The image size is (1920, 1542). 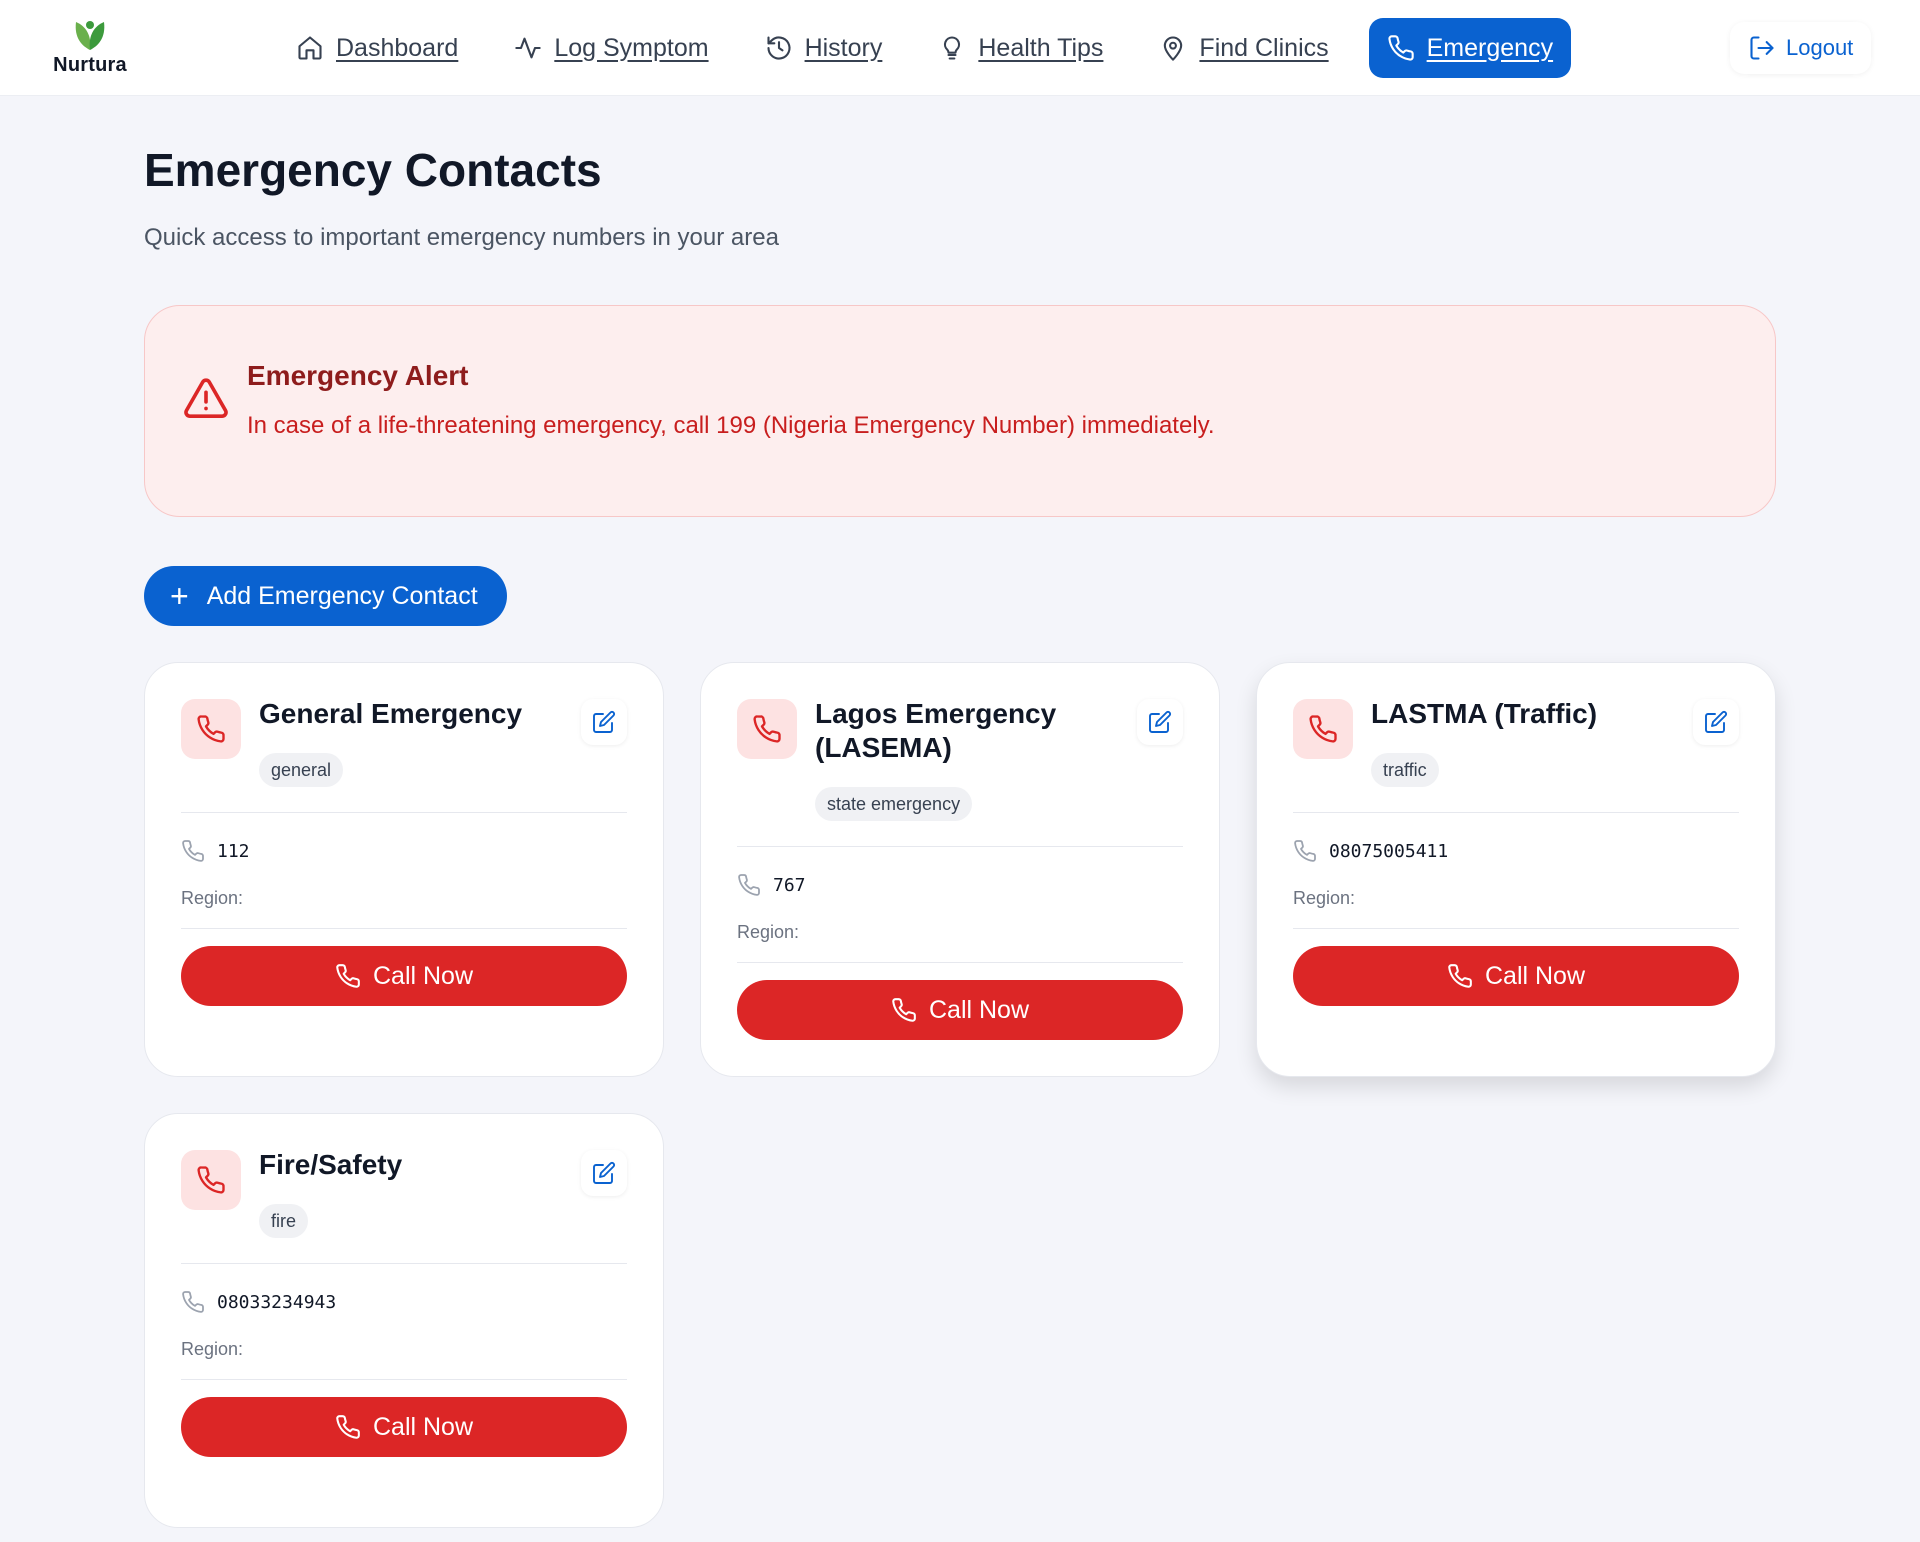 What do you see at coordinates (936, 730) in the screenshot?
I see `contact-name: Lagos Emergency (LASEMA)` at bounding box center [936, 730].